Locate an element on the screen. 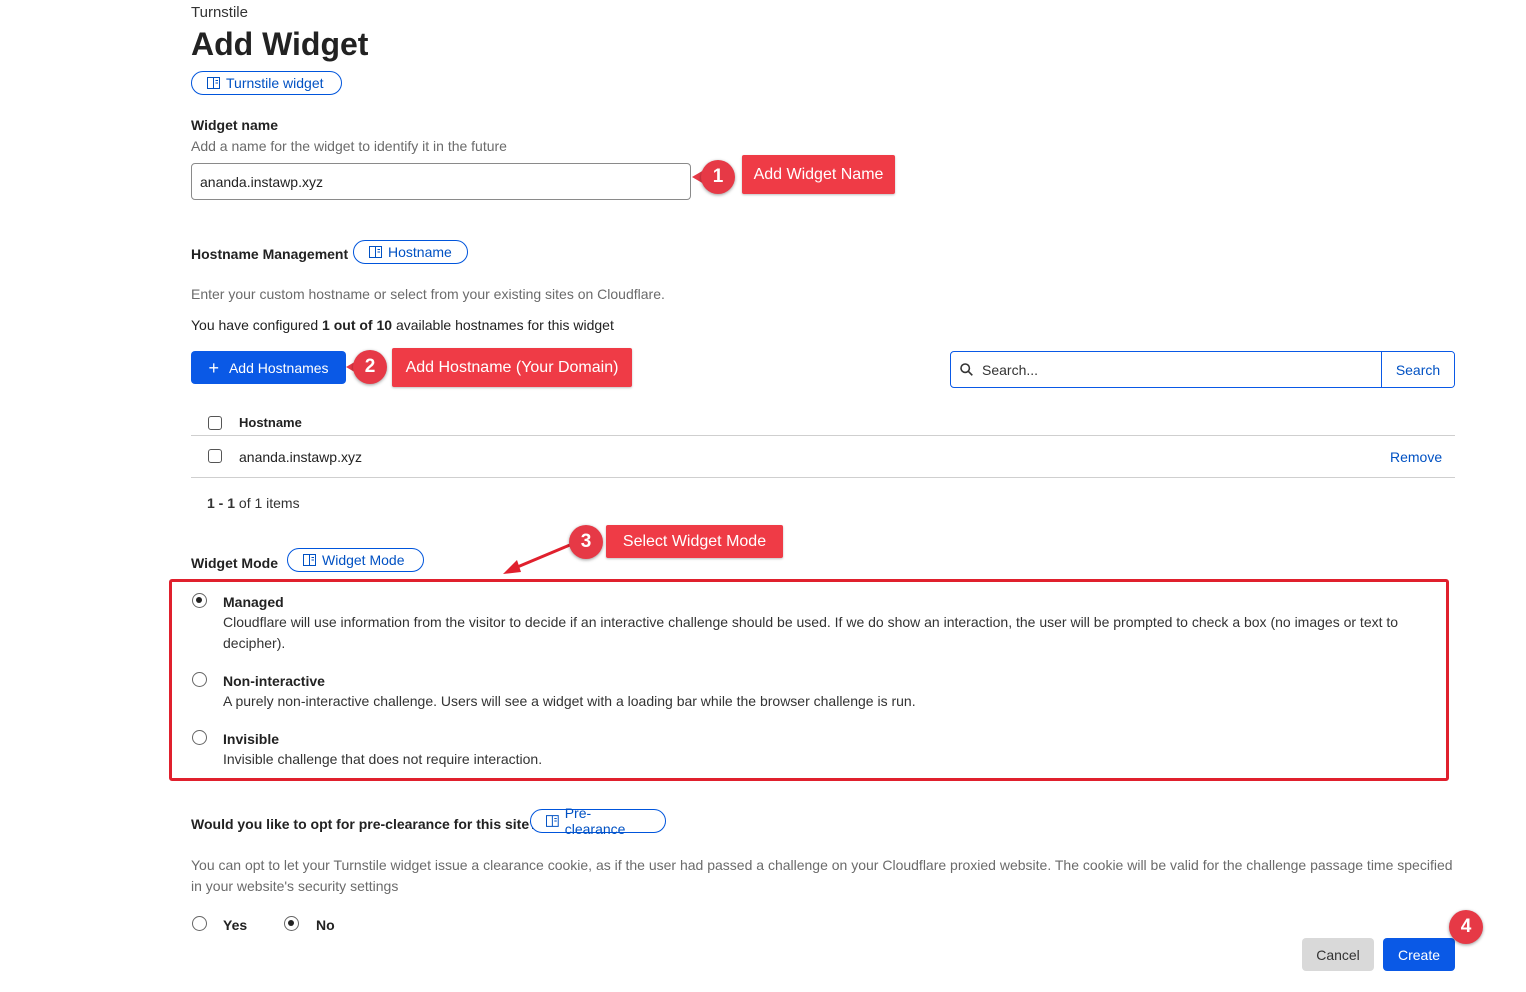 The height and width of the screenshot is (992, 1526). plus-icon: + is located at coordinates (213, 367).